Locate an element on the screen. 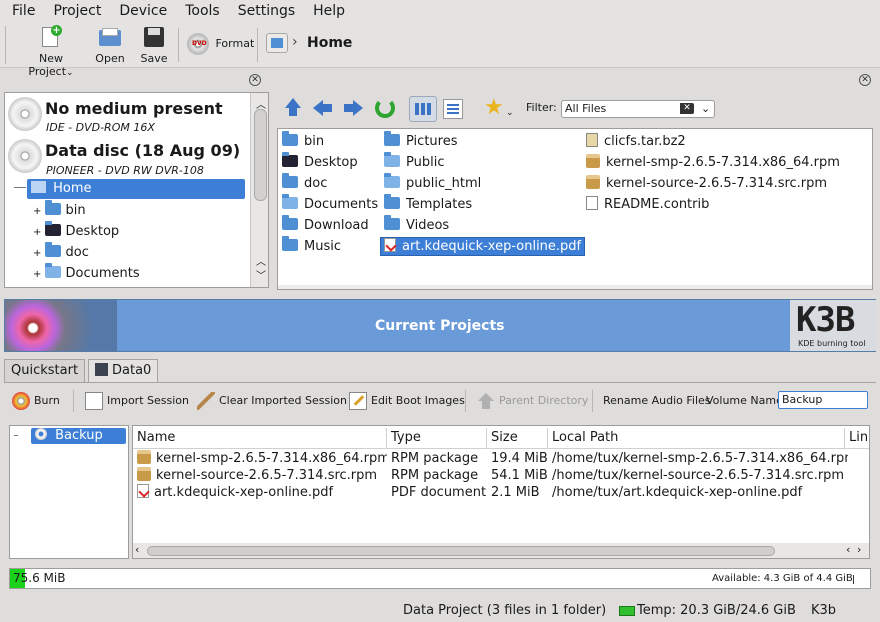 The height and width of the screenshot is (622, 880). column-header-name: Name is located at coordinates (260, 438).